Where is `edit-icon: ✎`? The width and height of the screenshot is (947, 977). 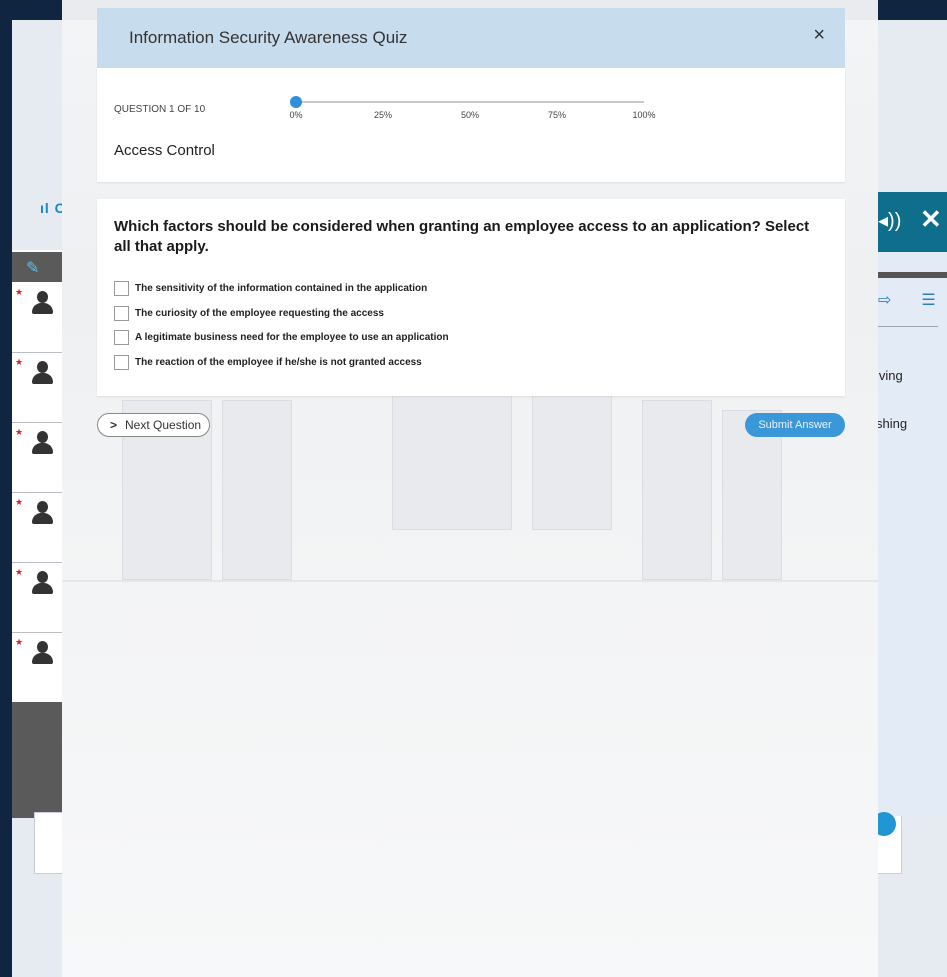 edit-icon: ✎ is located at coordinates (33, 268).